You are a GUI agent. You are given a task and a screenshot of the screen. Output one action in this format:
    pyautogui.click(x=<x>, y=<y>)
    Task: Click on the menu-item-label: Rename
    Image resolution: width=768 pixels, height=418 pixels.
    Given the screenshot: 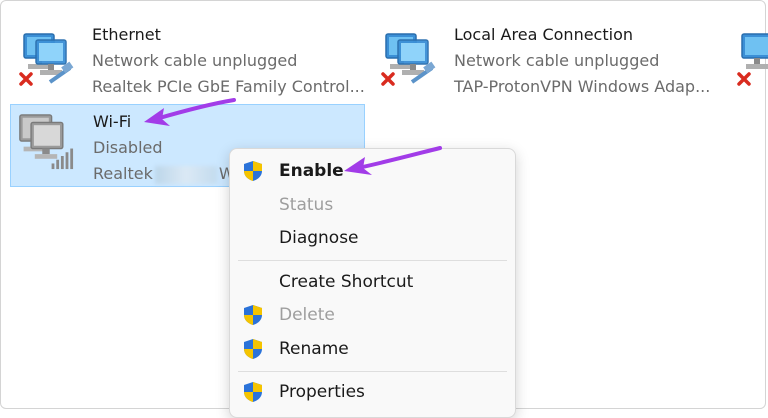 What is the action you would take?
    pyautogui.click(x=314, y=349)
    